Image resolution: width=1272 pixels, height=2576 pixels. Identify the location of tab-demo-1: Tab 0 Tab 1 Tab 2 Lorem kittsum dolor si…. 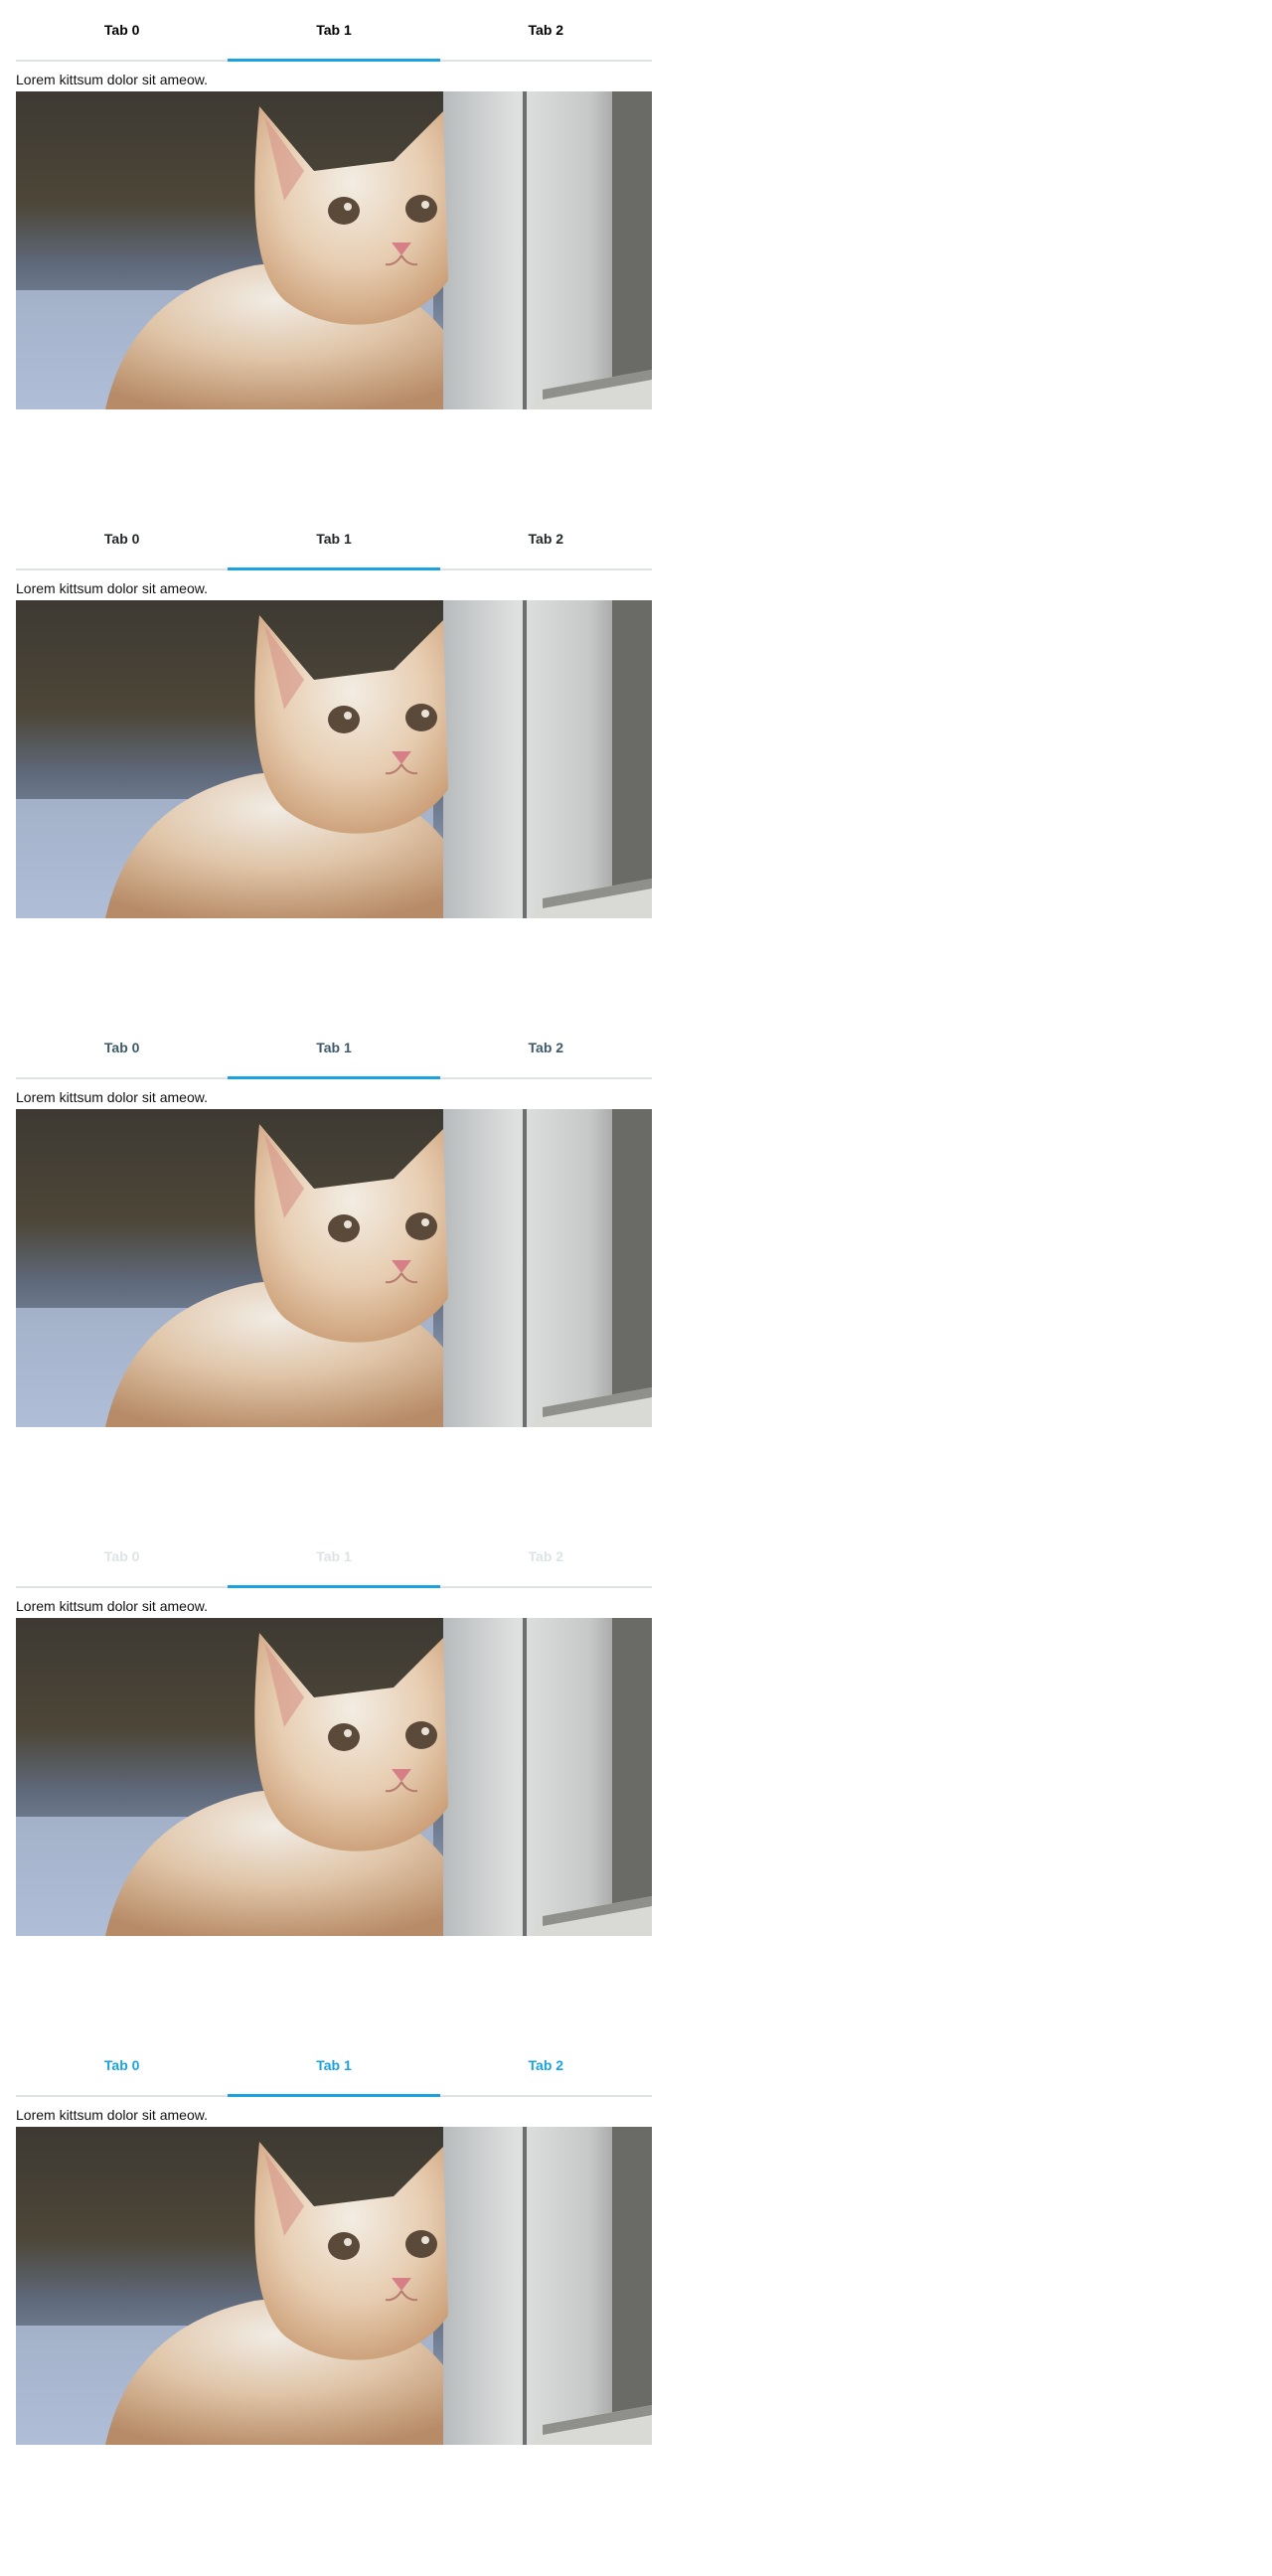
(334, 713).